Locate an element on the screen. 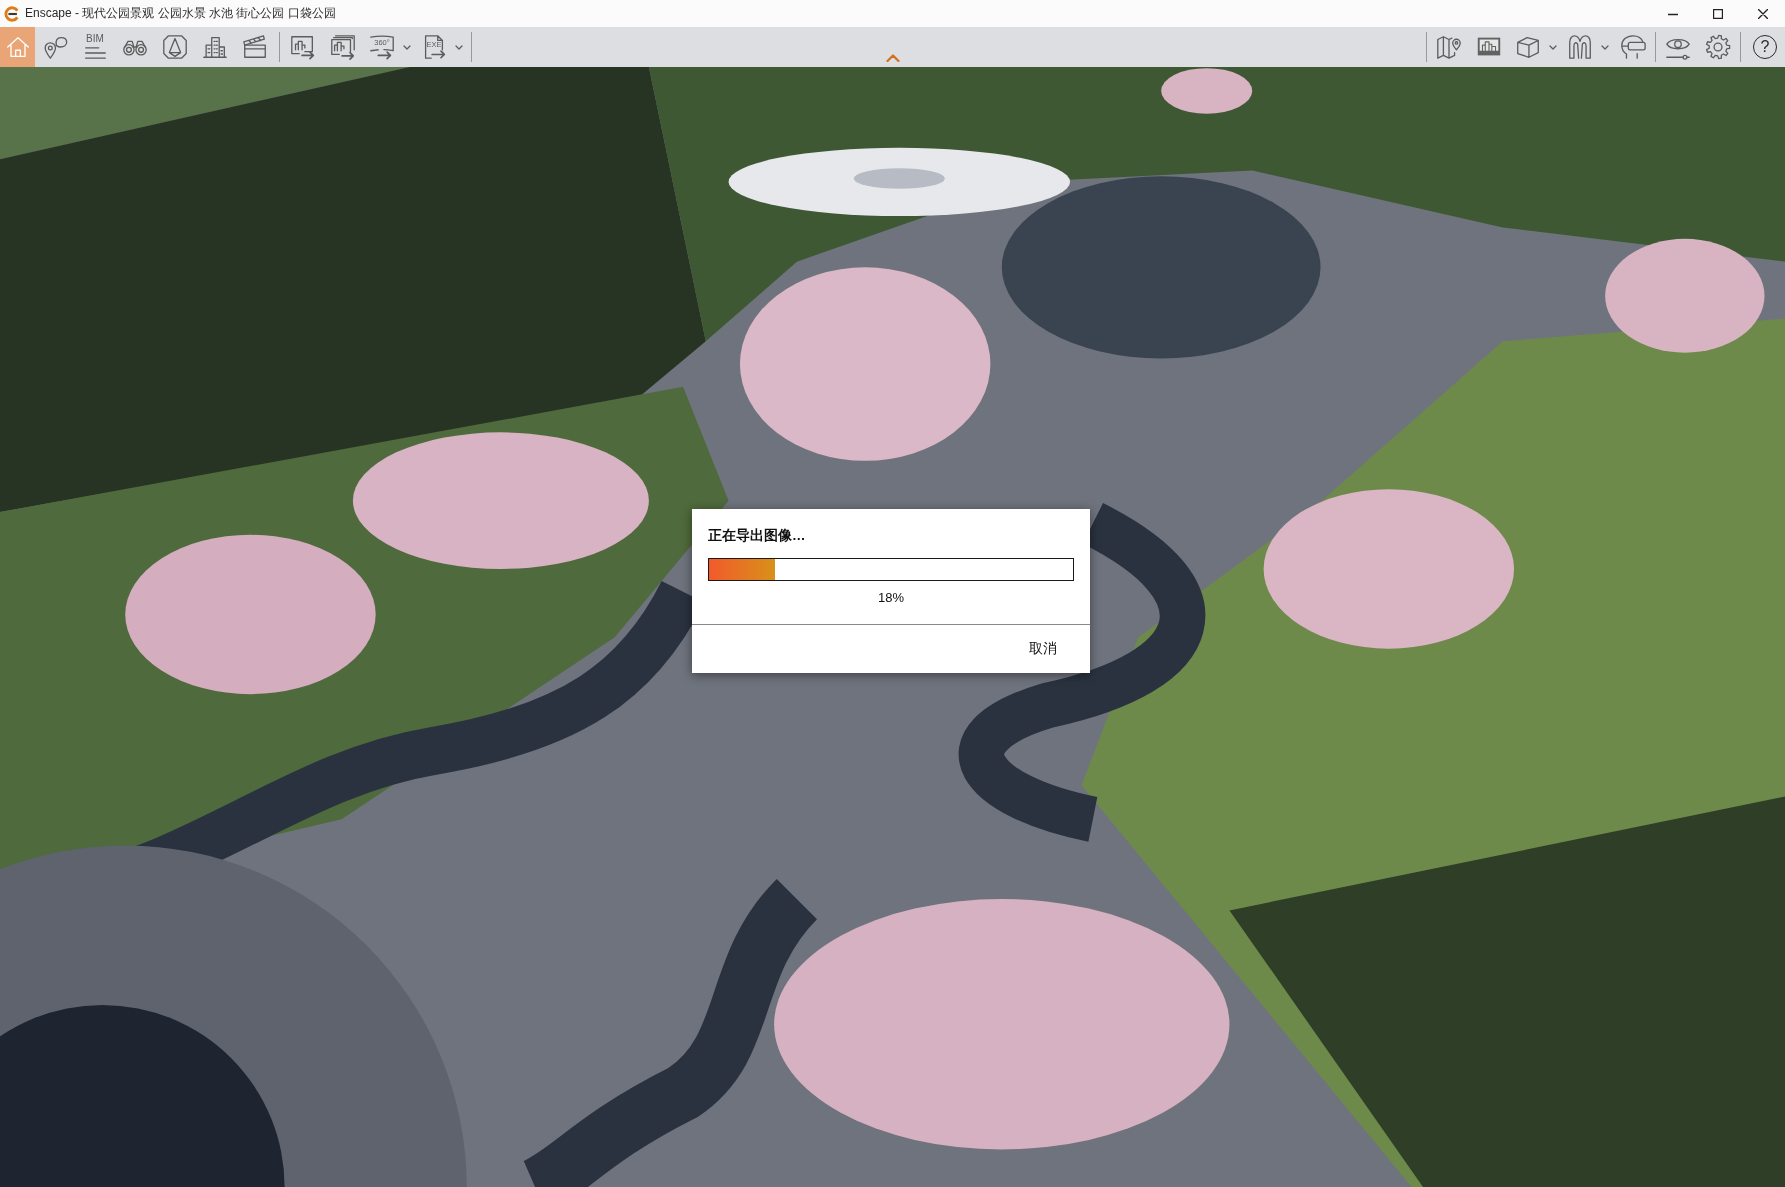 This screenshot has height=1187, width=1785. clapperboard-icon is located at coordinates (255, 47).